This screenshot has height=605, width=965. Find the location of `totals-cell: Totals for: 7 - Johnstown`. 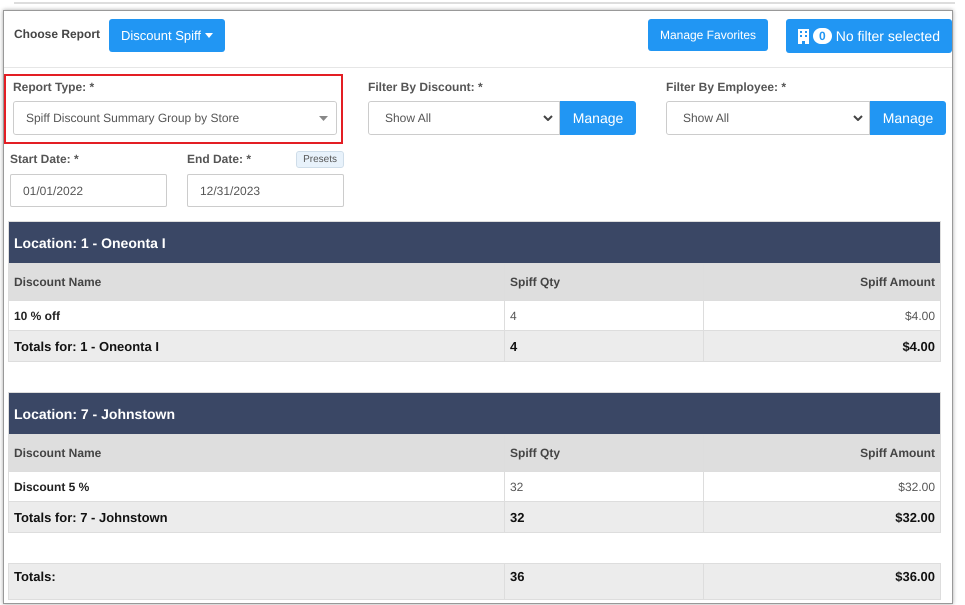

totals-cell: Totals for: 7 - Johnstown is located at coordinates (256, 517).